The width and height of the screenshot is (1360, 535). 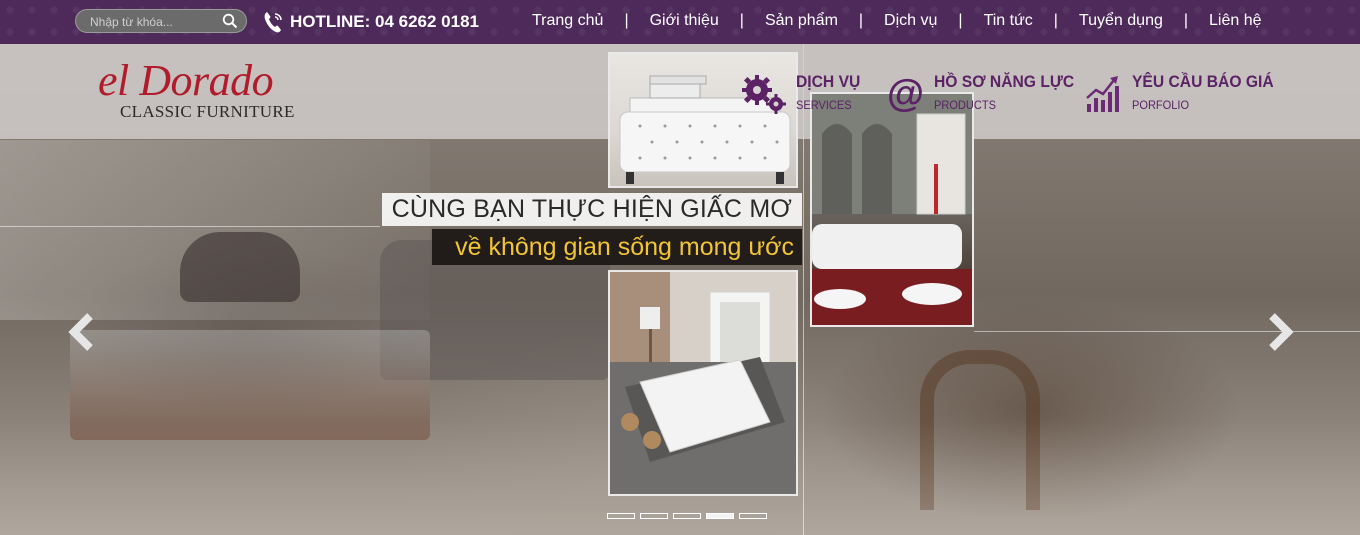 I want to click on search-icon, so click(x=230, y=21).